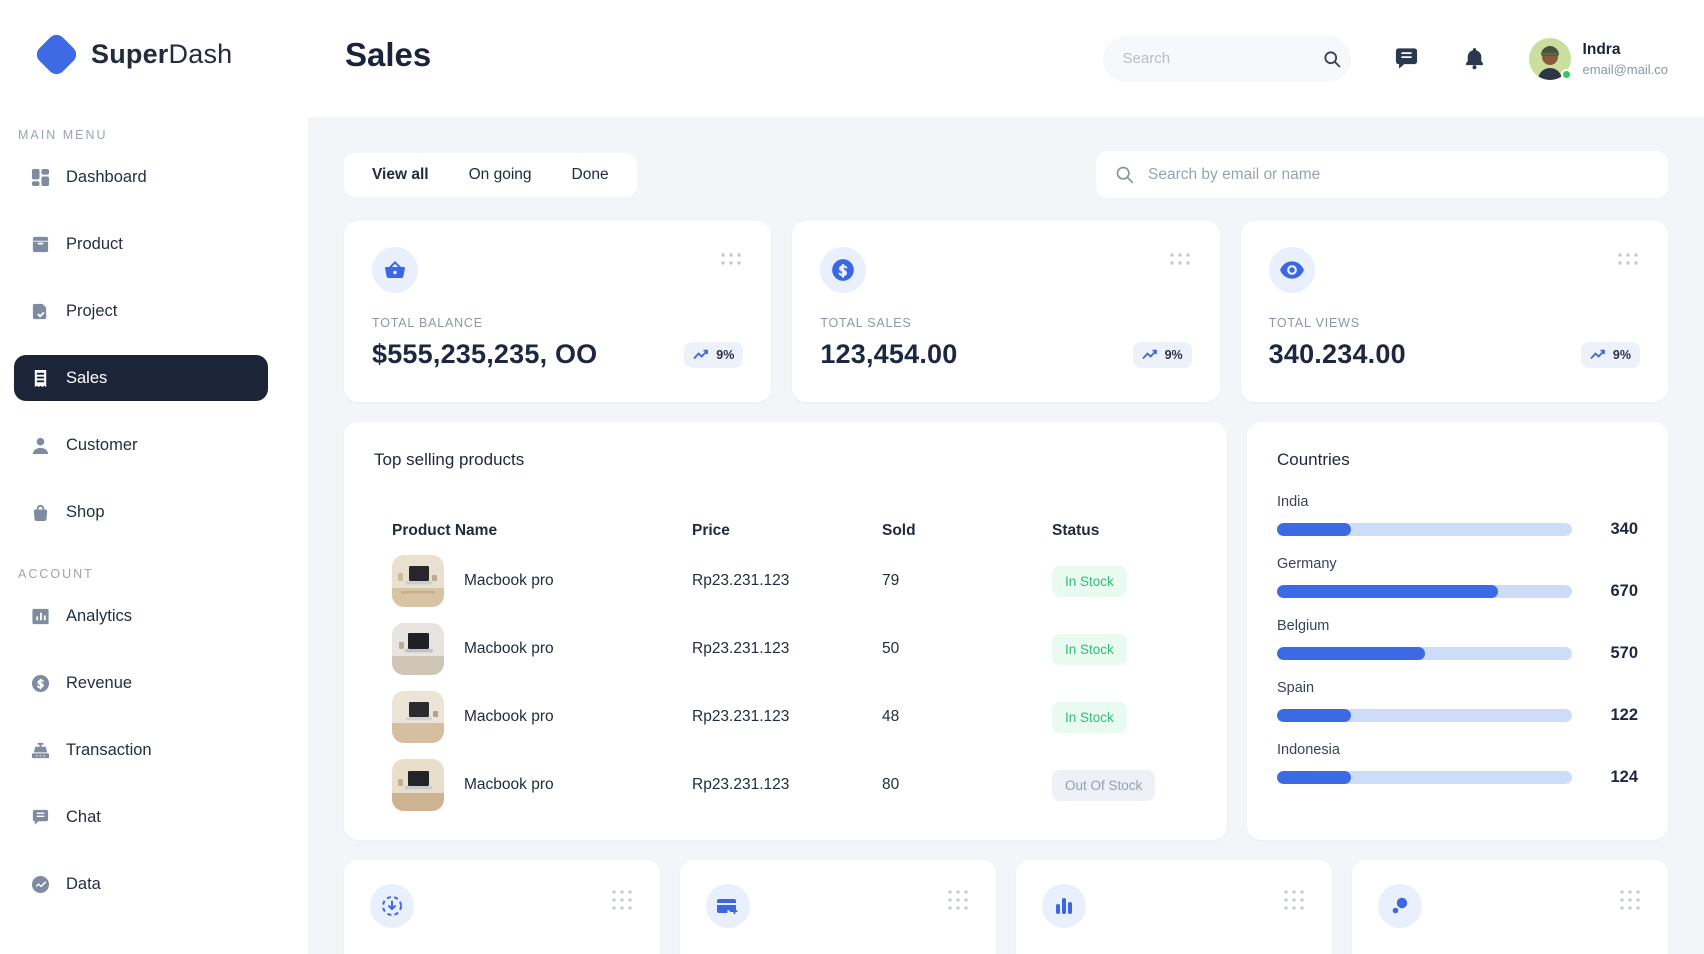 This screenshot has height=954, width=1704. I want to click on eye-icon, so click(1291, 270).